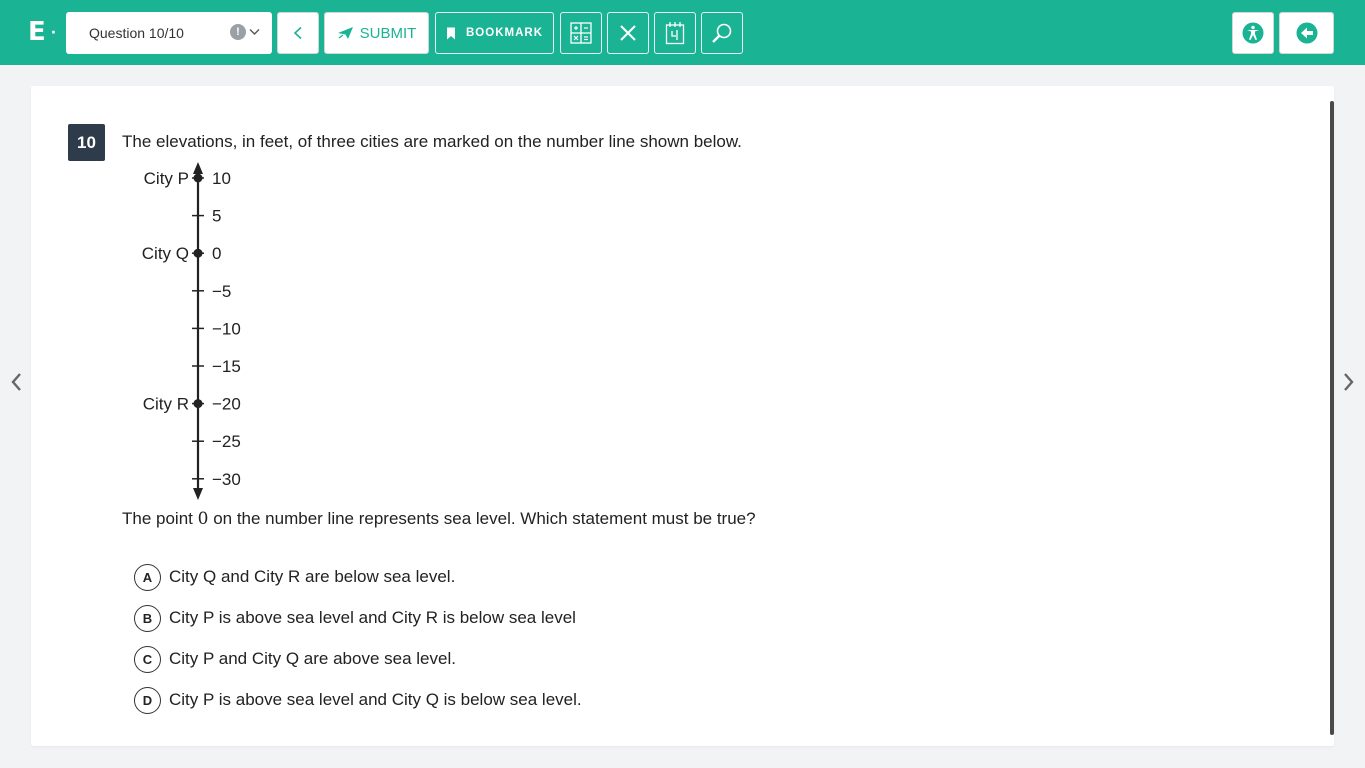 This screenshot has width=1365, height=768. I want to click on previous-question-button, so click(298, 33).